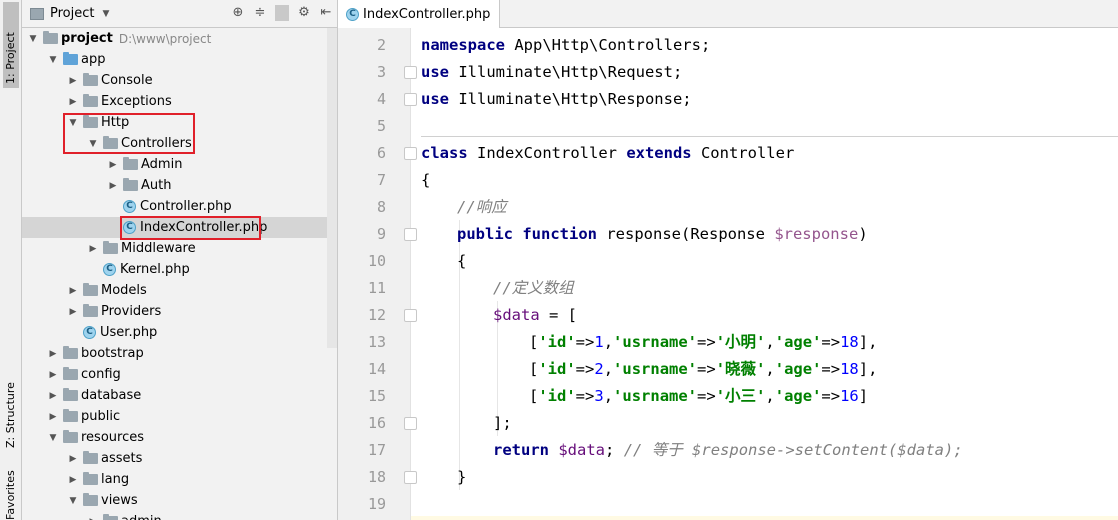 The width and height of the screenshot is (1118, 520). Describe the element at coordinates (463, 45) in the screenshot. I see `keyword: namespace` at that location.